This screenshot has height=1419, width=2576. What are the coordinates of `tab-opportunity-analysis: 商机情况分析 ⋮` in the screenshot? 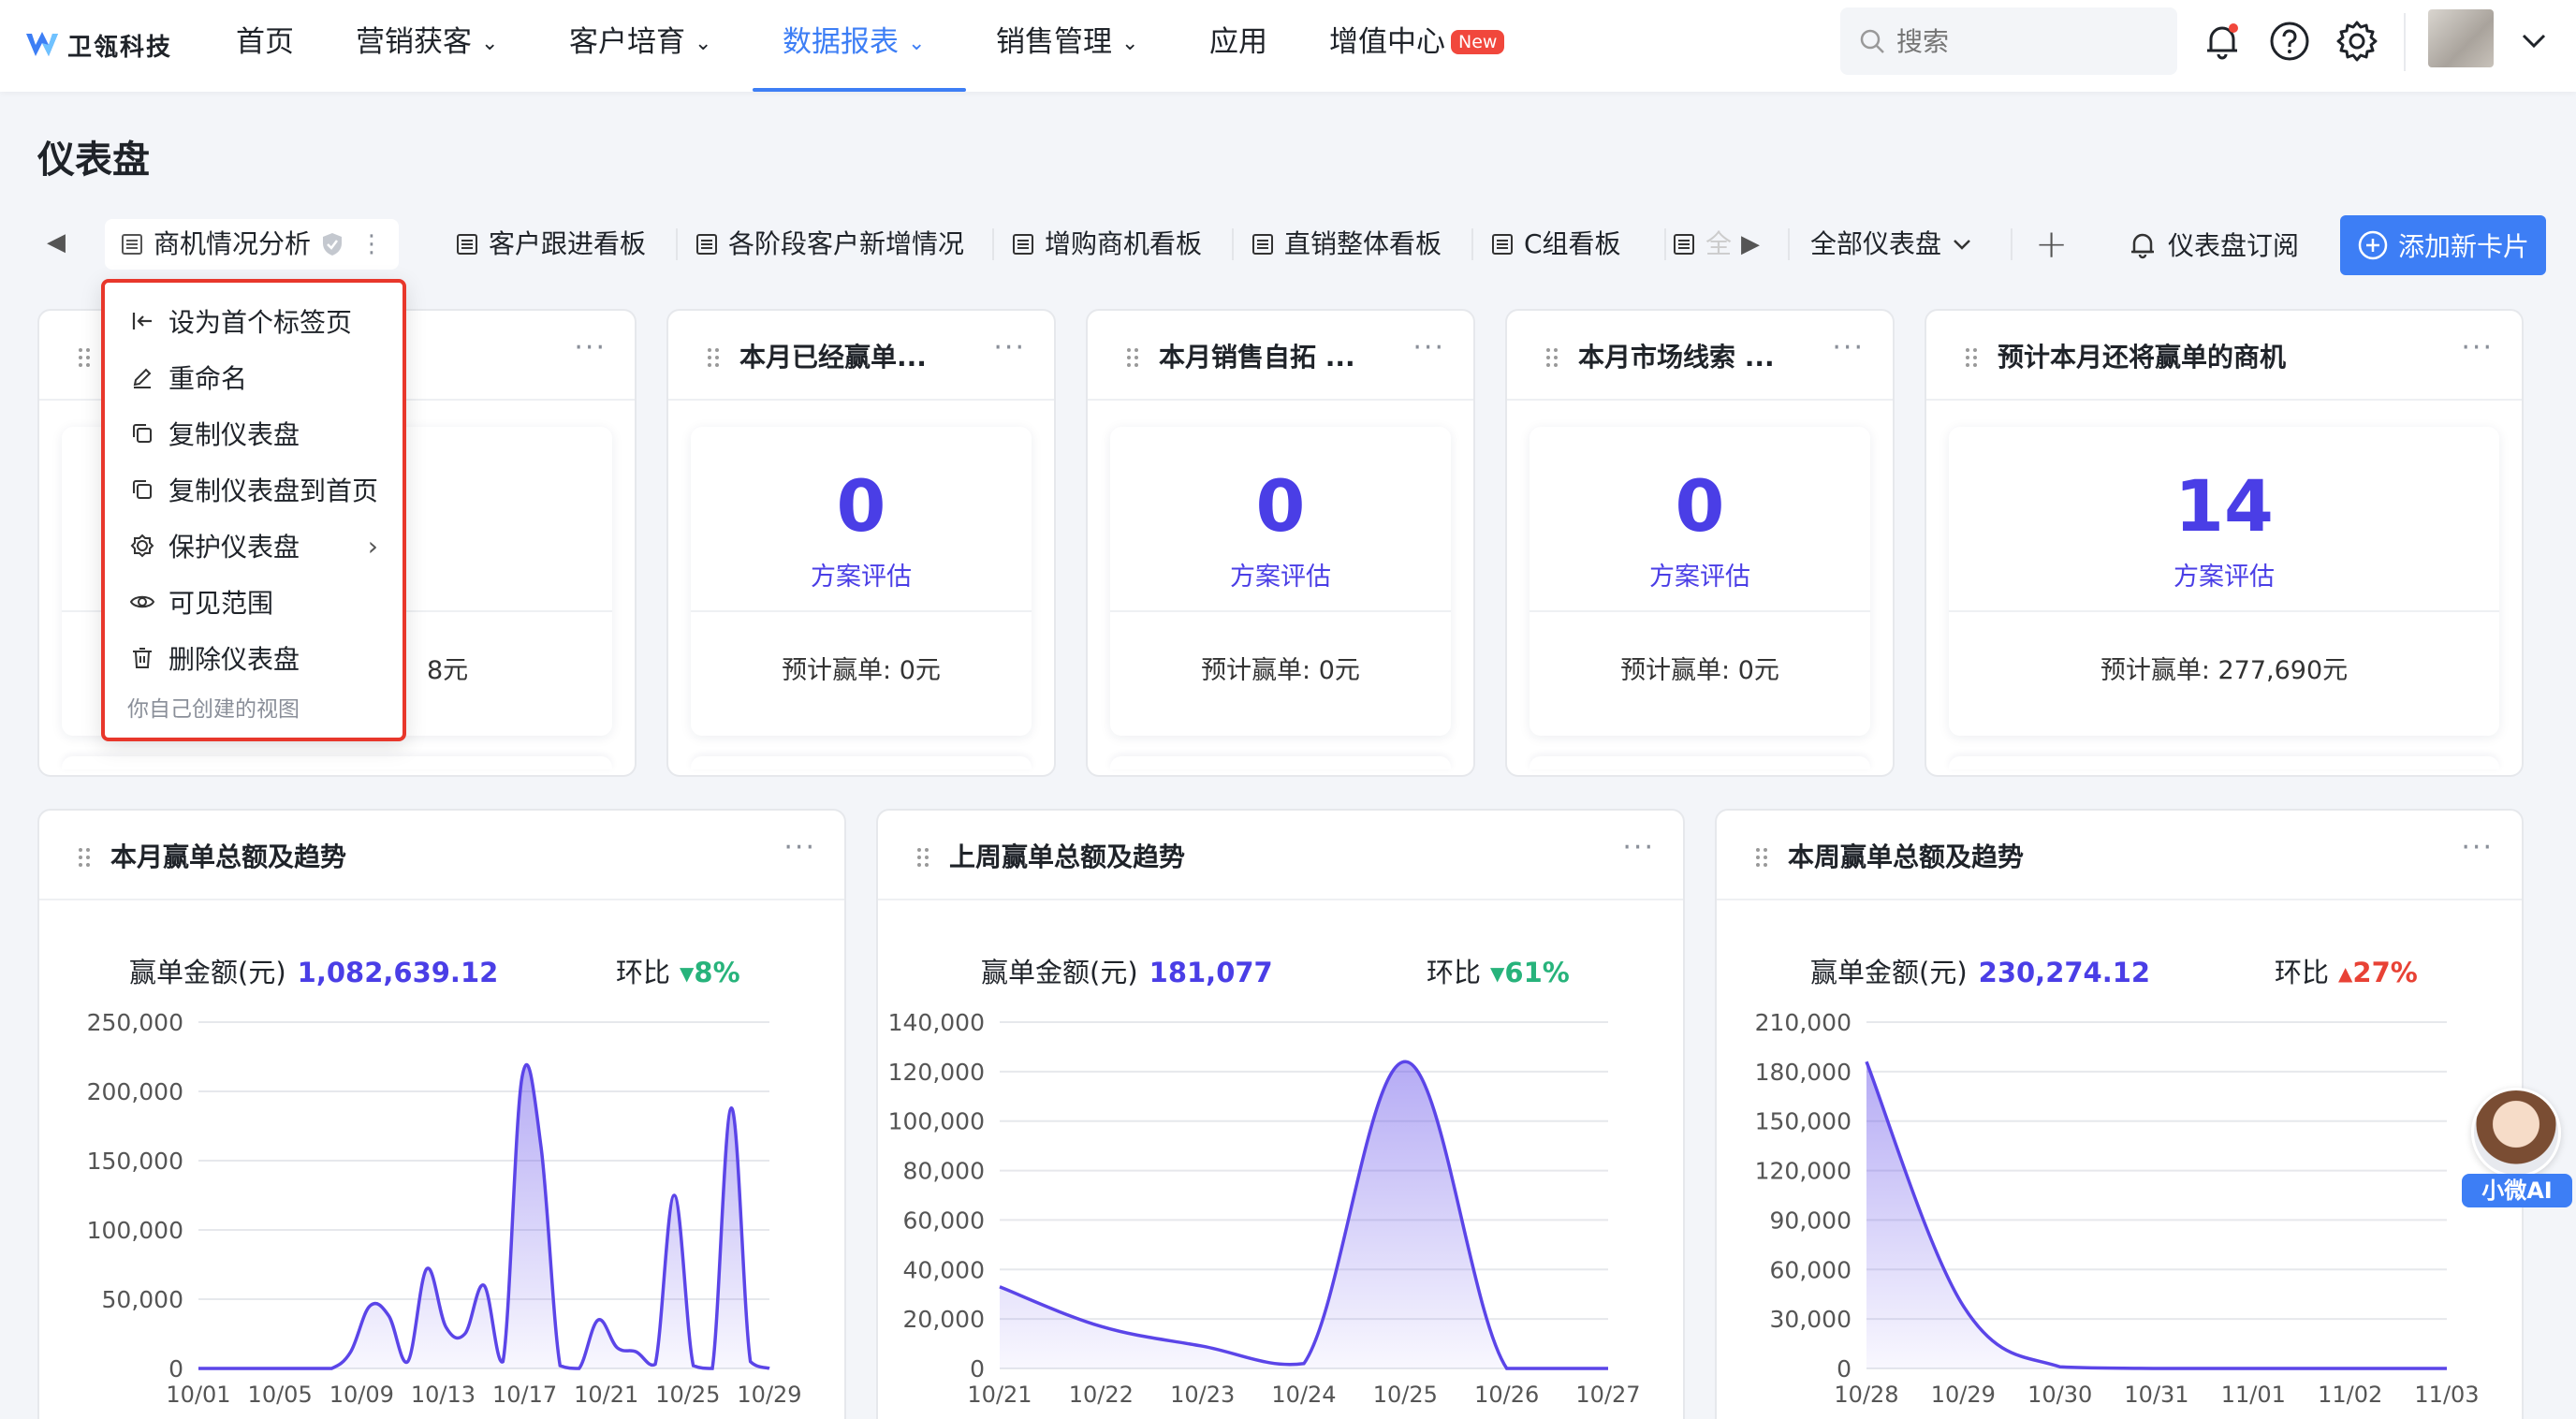 It's located at (252, 244).